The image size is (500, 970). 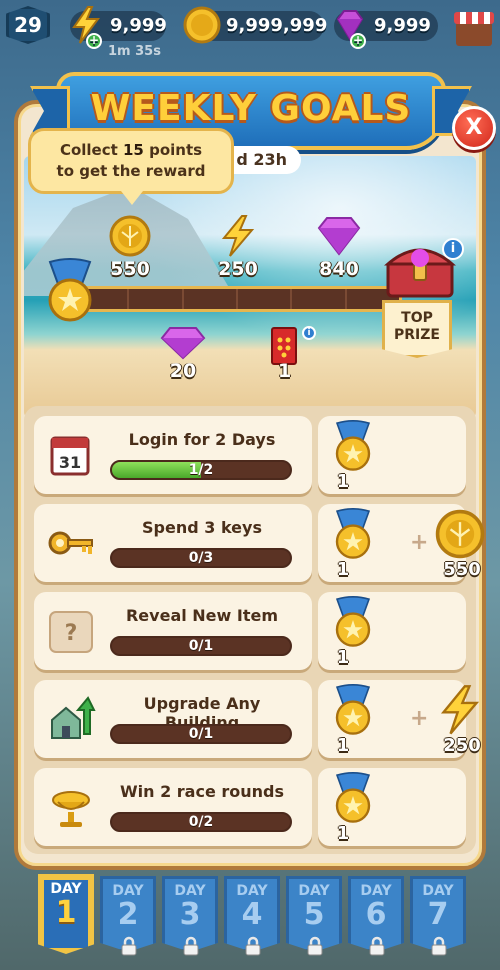 What do you see at coordinates (128, 914) in the screenshot?
I see `day-number: 2` at bounding box center [128, 914].